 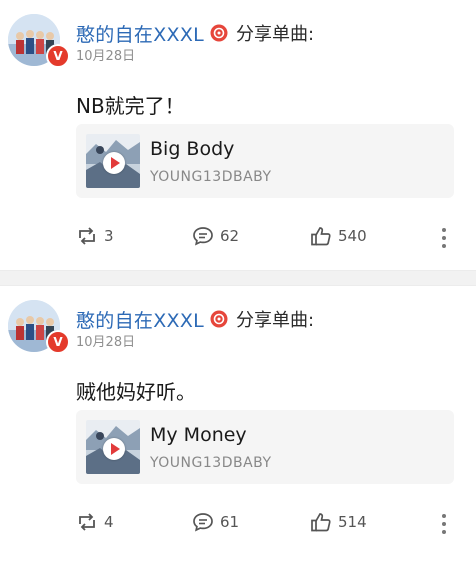 I want to click on repost-count: 3, so click(x=109, y=236).